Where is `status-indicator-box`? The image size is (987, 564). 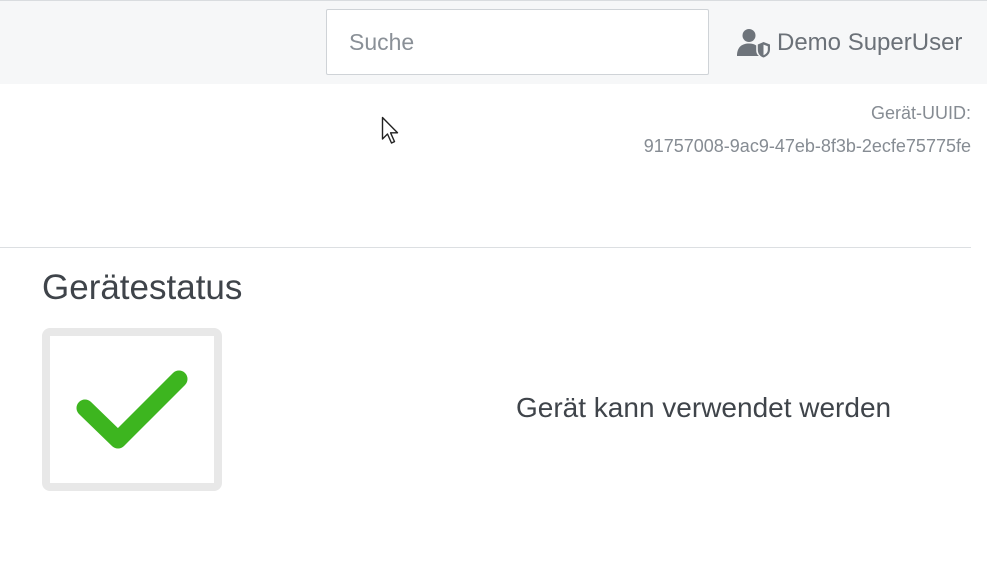
status-indicator-box is located at coordinates (132, 409).